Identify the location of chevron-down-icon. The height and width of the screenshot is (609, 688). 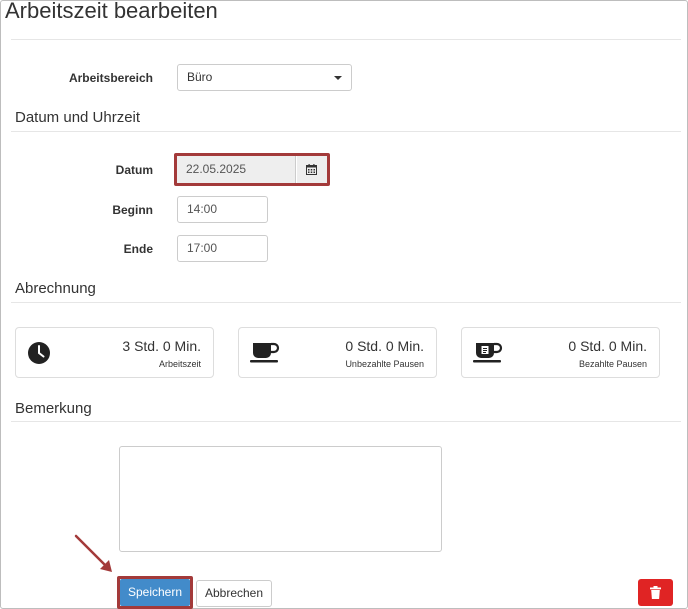
(338, 78).